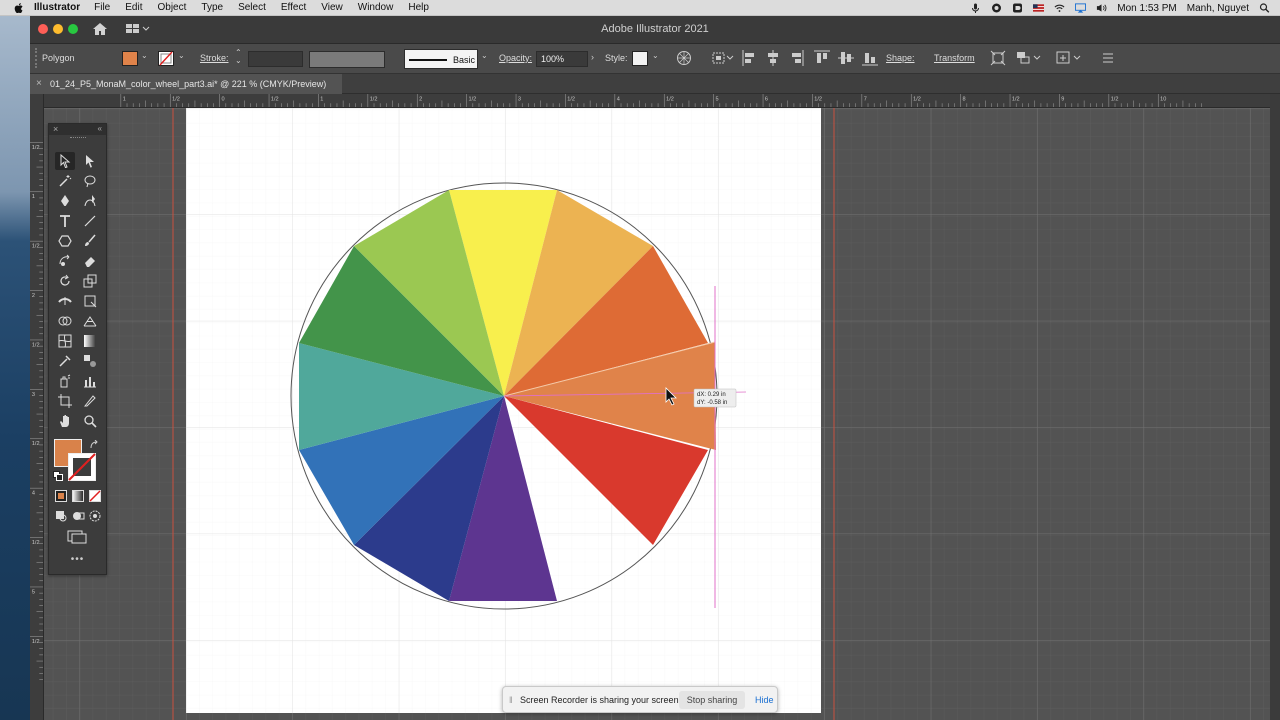 Image resolution: width=1280 pixels, height=720 pixels. Describe the element at coordinates (712, 700) in the screenshot. I see `stop-sharing-button: Stop sharing` at that location.